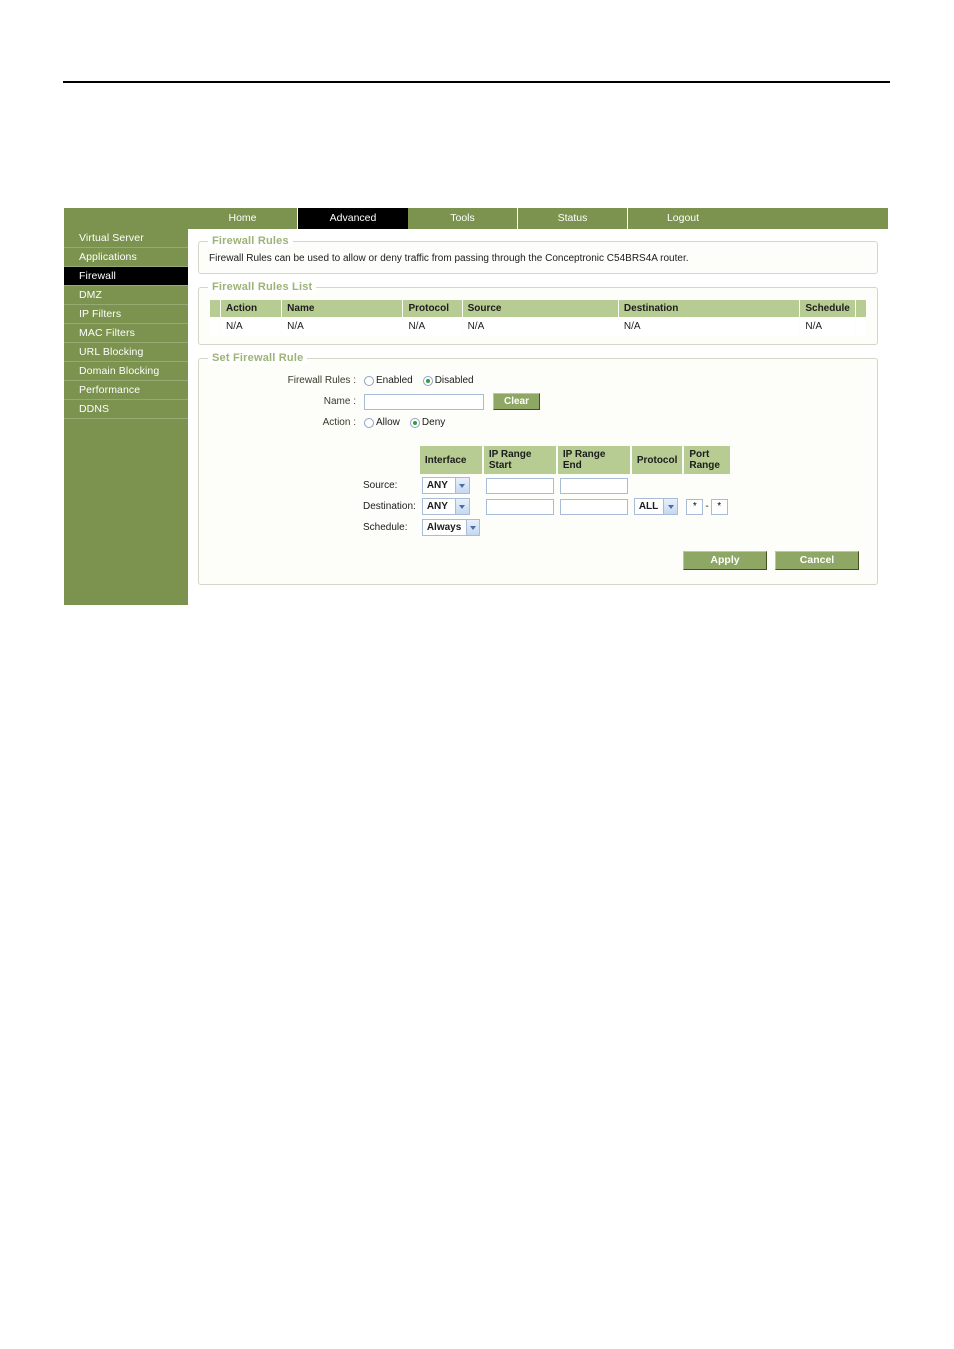 The image size is (954, 1349). I want to click on destination-ip-range-end-input, so click(593, 506).